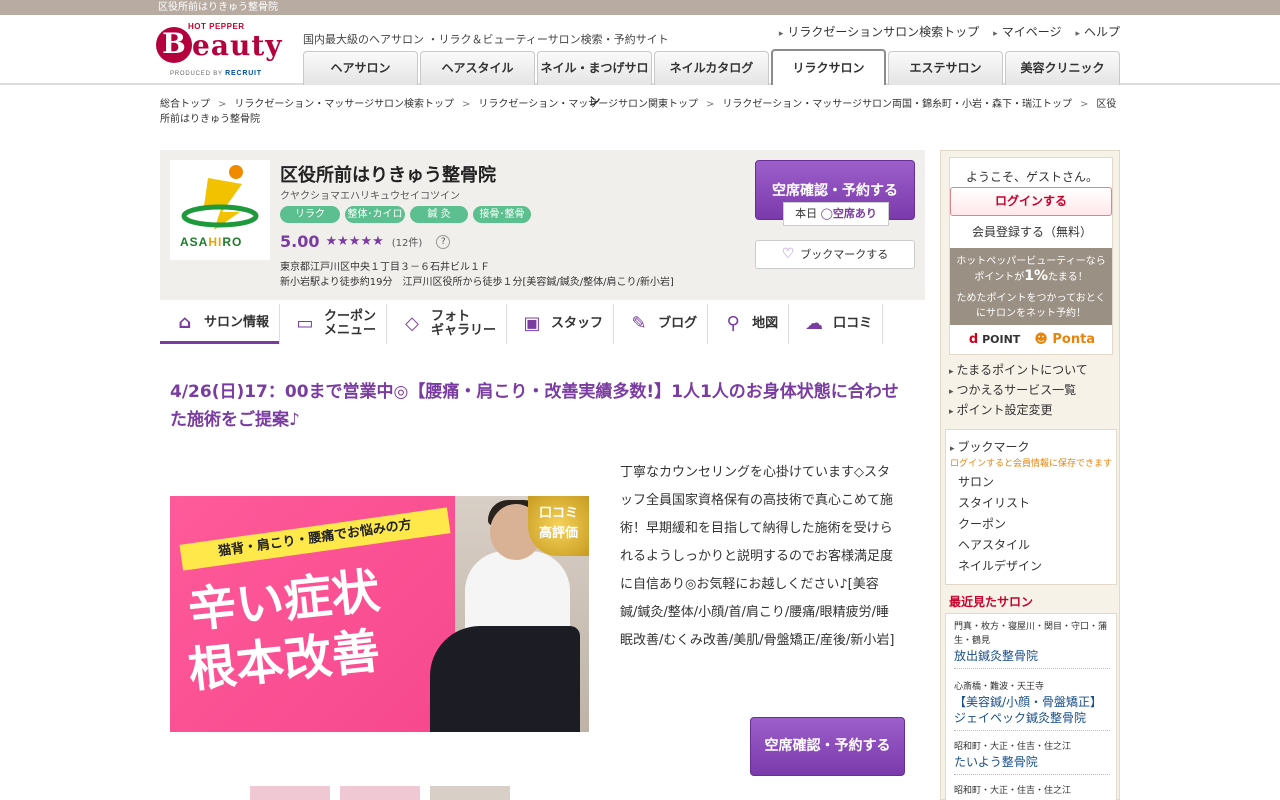 The width and height of the screenshot is (1280, 800). Describe the element at coordinates (639, 323) in the screenshot. I see `pen-icon: ✎` at that location.